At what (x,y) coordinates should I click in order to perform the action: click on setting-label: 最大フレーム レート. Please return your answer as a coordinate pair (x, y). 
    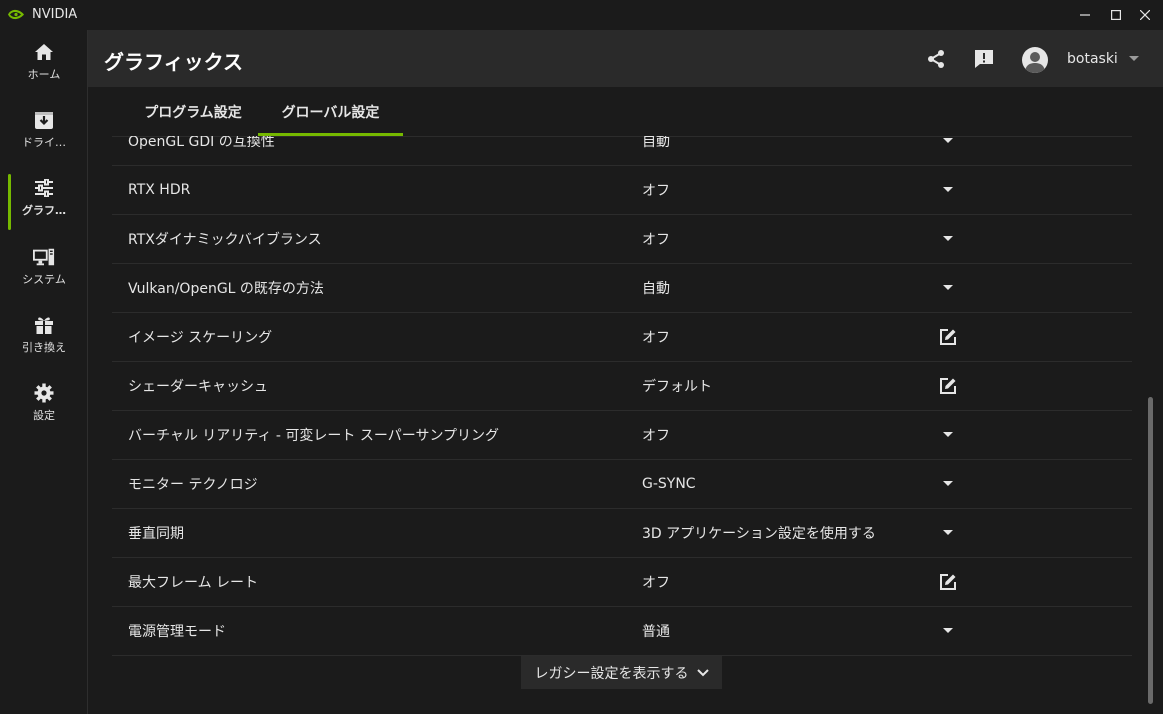
    Looking at the image, I should click on (193, 583).